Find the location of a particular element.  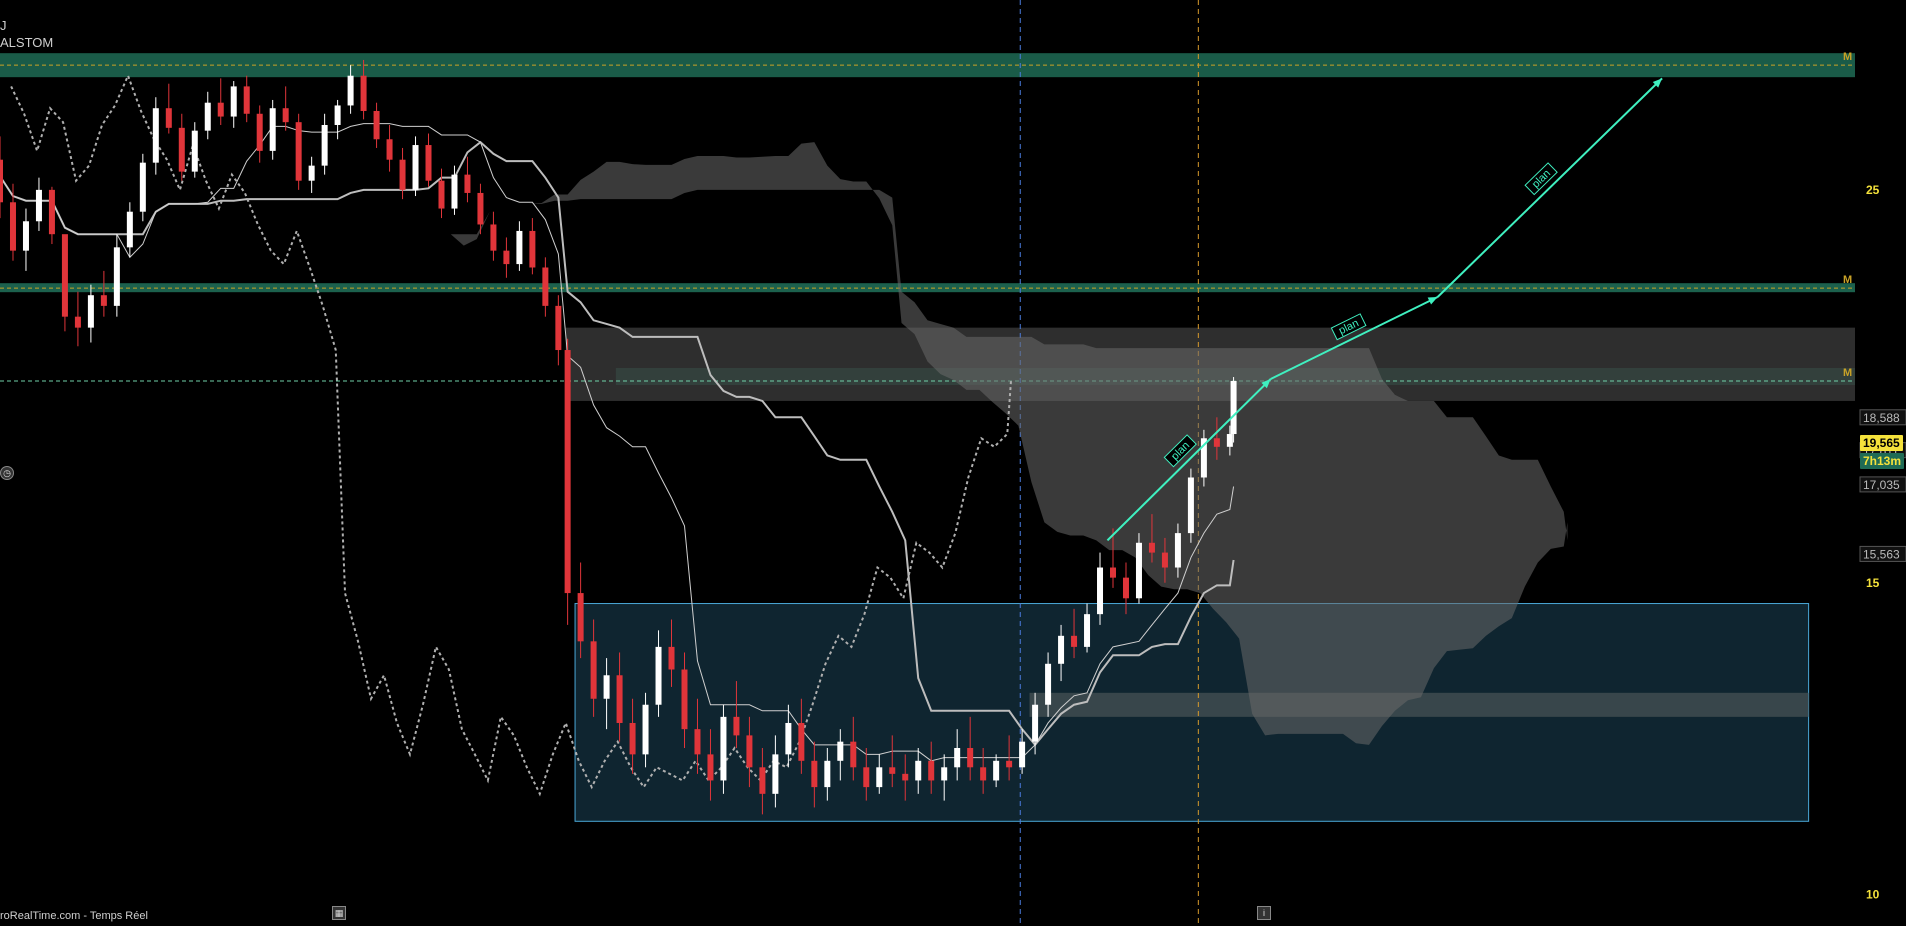

price-tag-text: 15,563 is located at coordinates (1881, 554).